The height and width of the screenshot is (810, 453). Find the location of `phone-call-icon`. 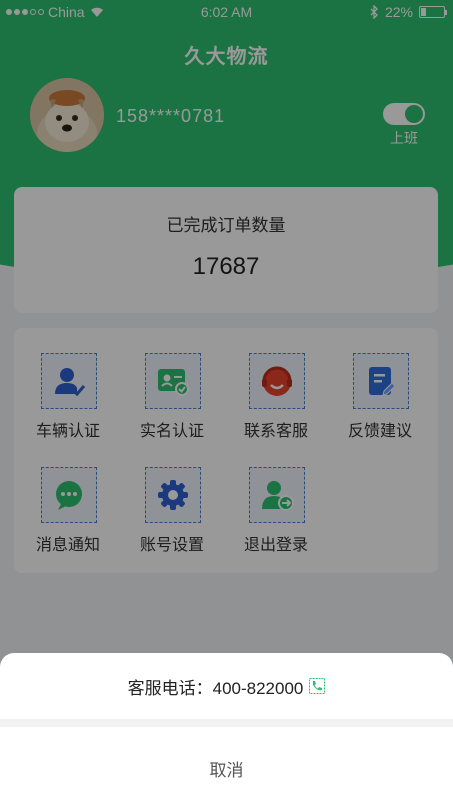

phone-call-icon is located at coordinates (317, 686).